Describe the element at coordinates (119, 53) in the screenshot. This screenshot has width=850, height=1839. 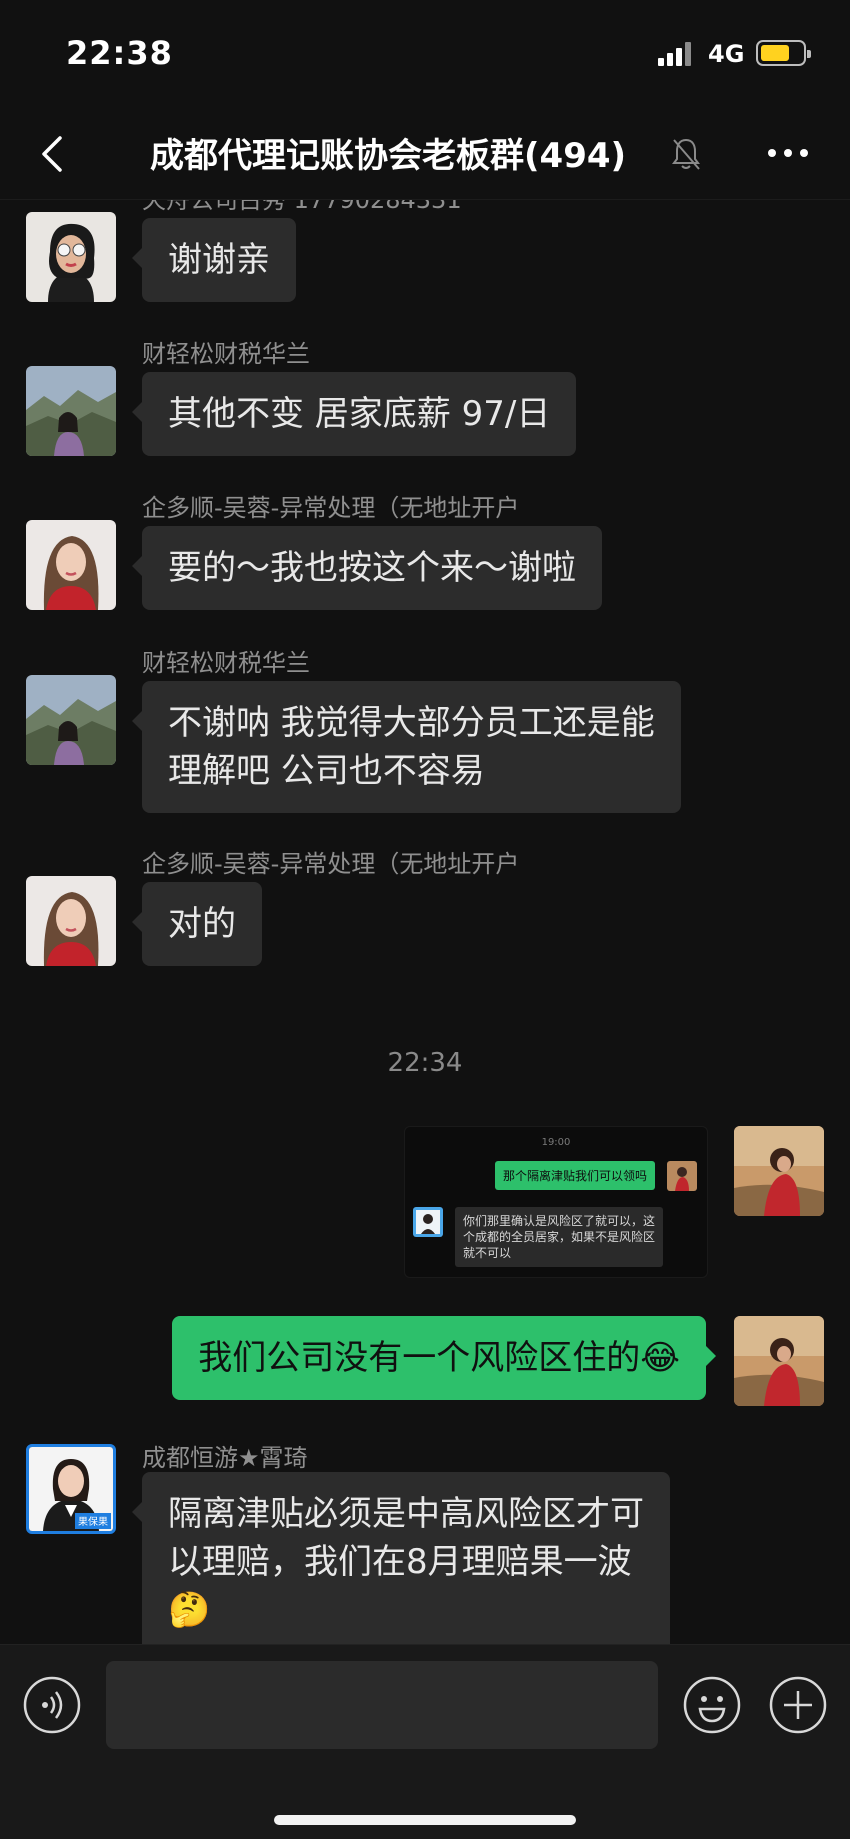
I see `status-time: 22:38` at that location.